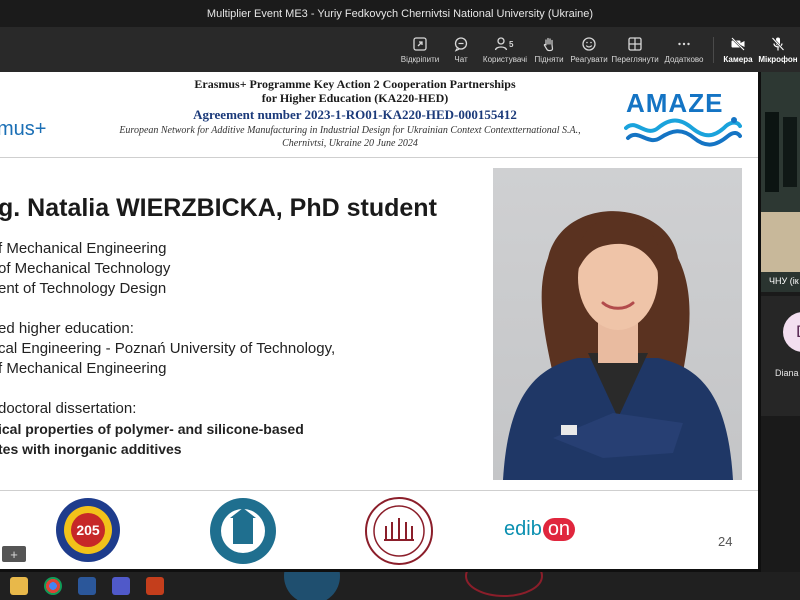  I want to click on presenter-name: g. Natalia WIERZBICKA, PhD student, so click(218, 208).